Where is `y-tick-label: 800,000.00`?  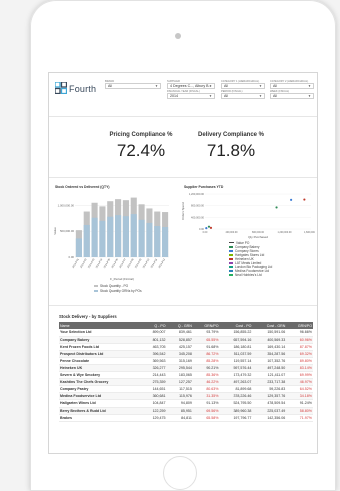
y-tick-label: 800,000.00 is located at coordinates (198, 206).